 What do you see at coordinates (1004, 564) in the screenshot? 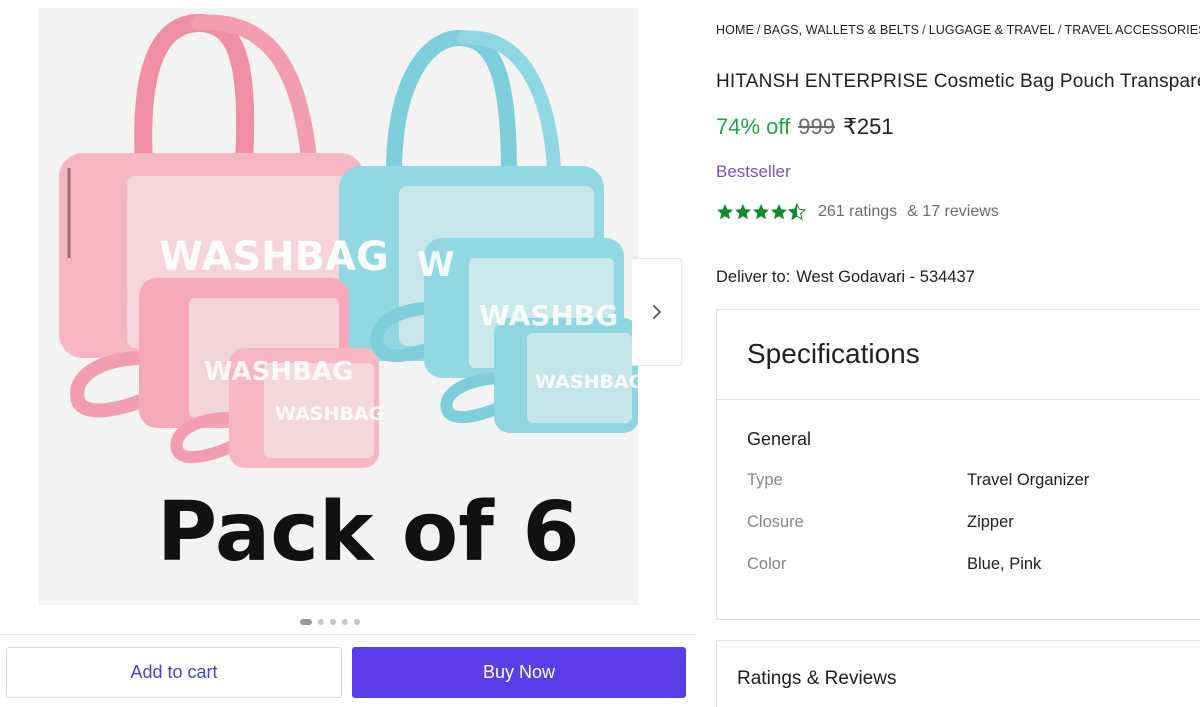
I see `spec-value: Blue, Pink` at bounding box center [1004, 564].